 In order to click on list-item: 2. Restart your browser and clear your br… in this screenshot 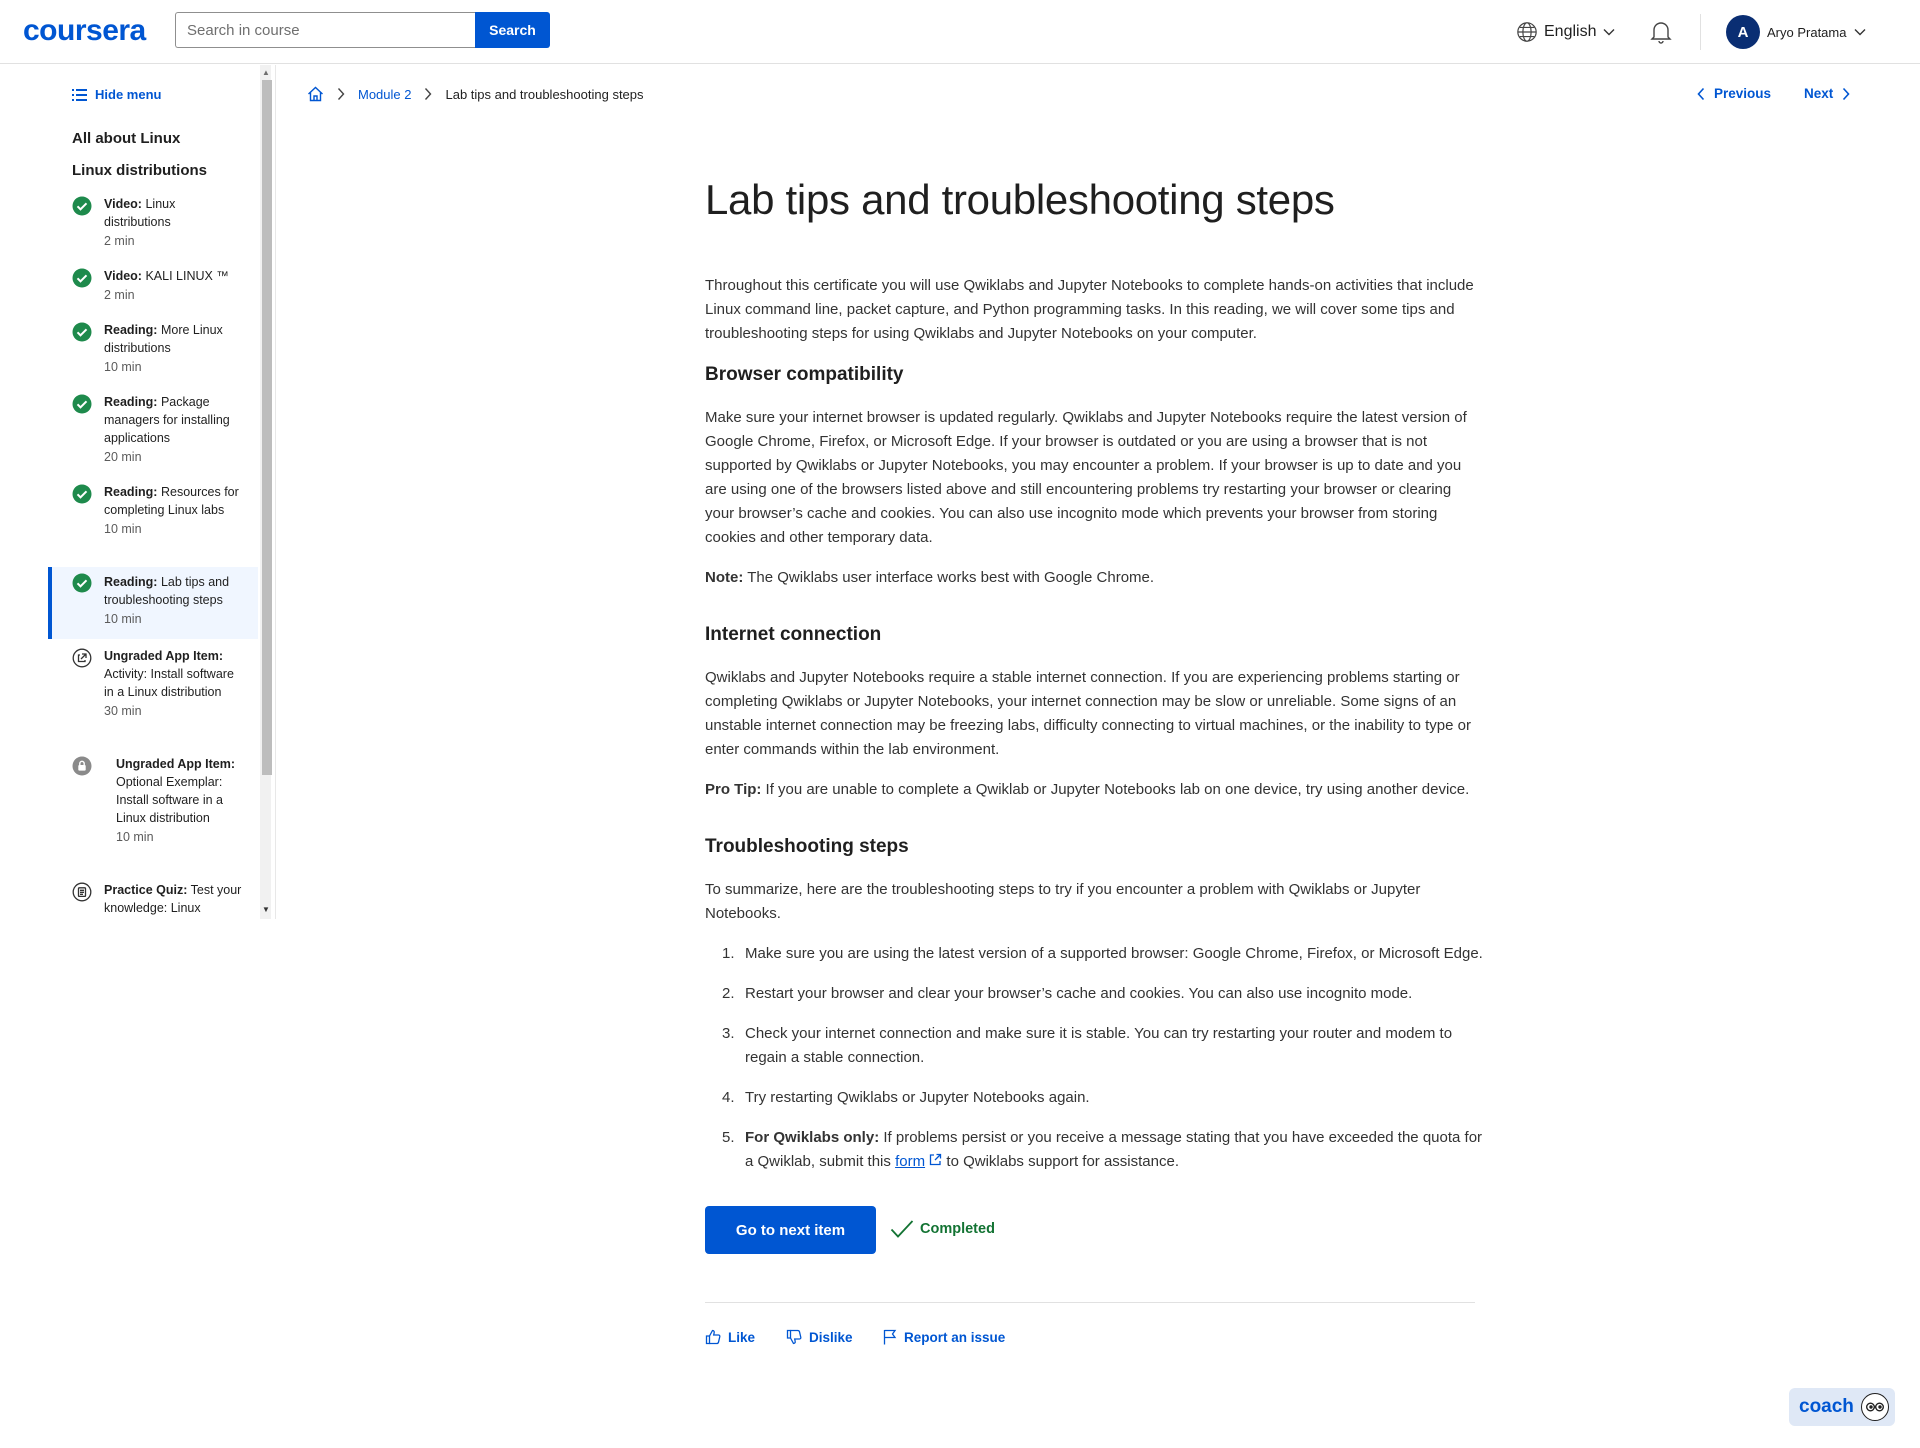, I will do `click(1067, 993)`.